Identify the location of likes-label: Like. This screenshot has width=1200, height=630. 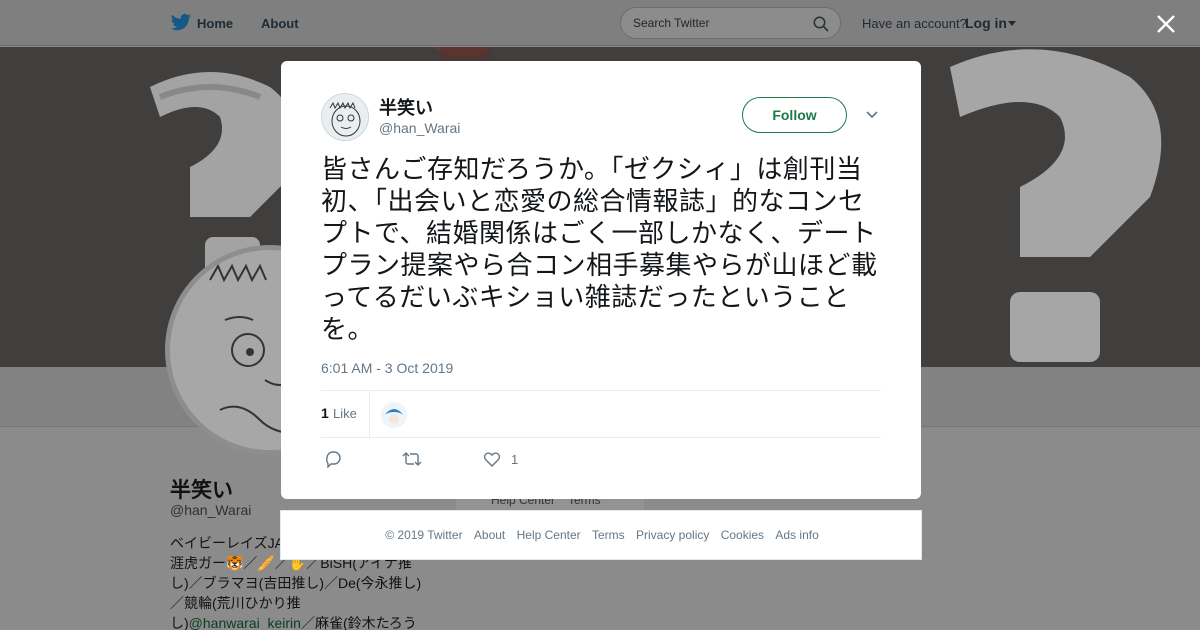
(345, 413).